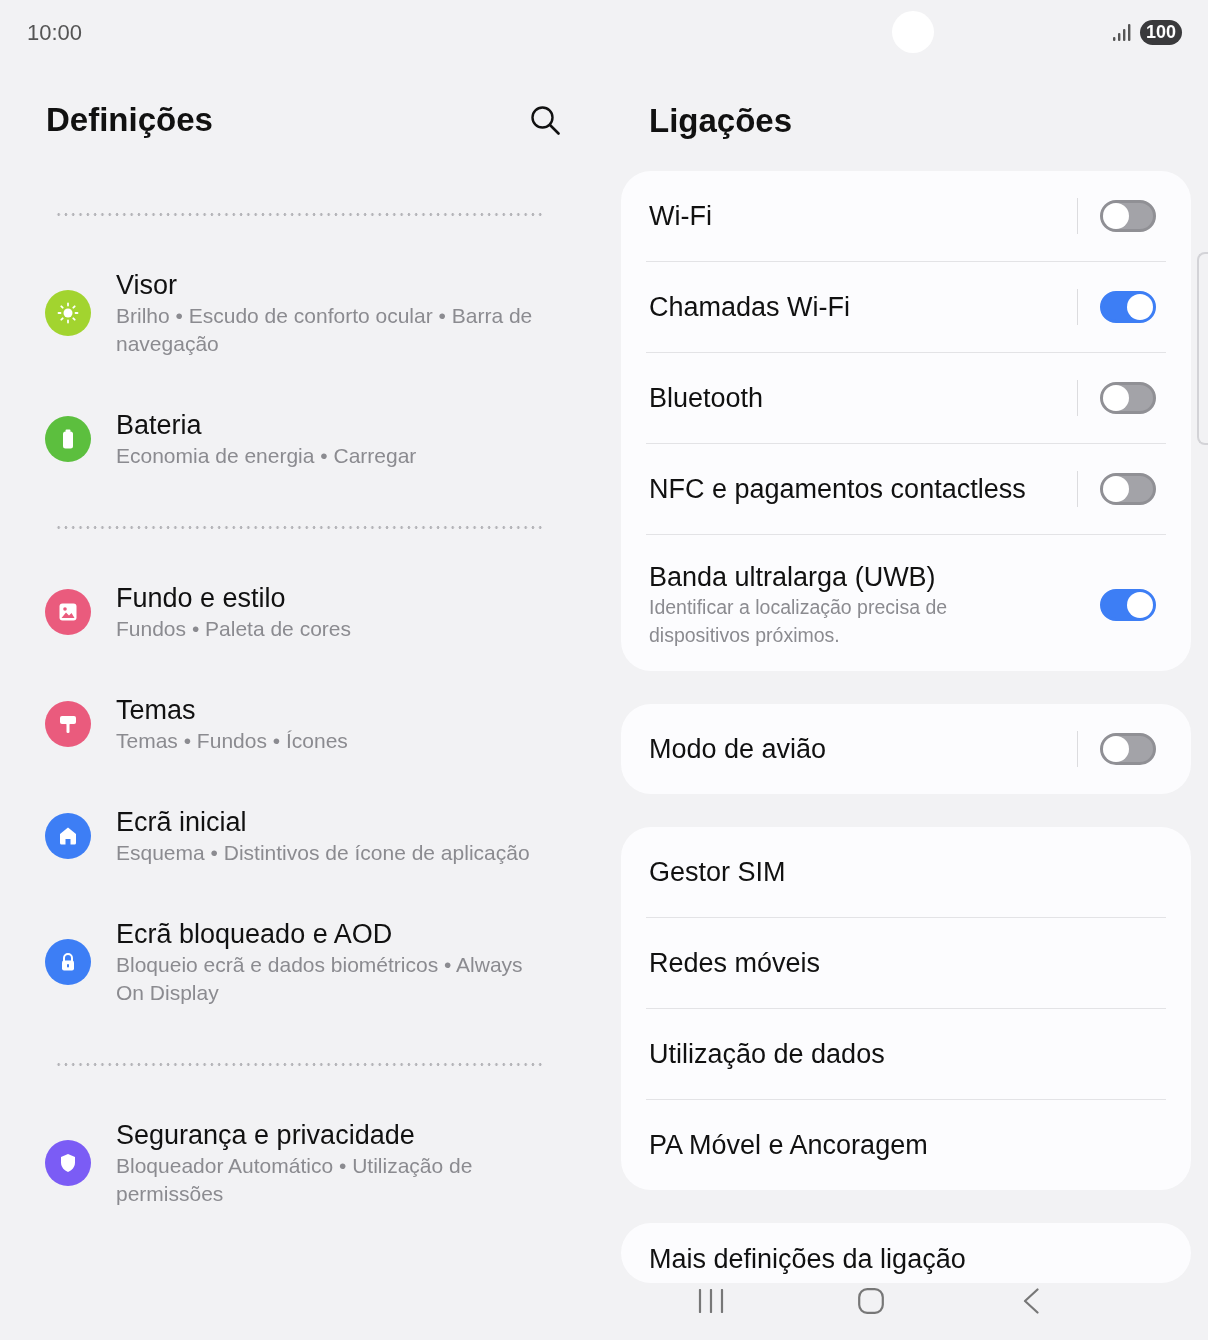 This screenshot has width=1208, height=1340. Describe the element at coordinates (837, 489) in the screenshot. I see `setting-label: NFC e pagamentos contactless` at that location.